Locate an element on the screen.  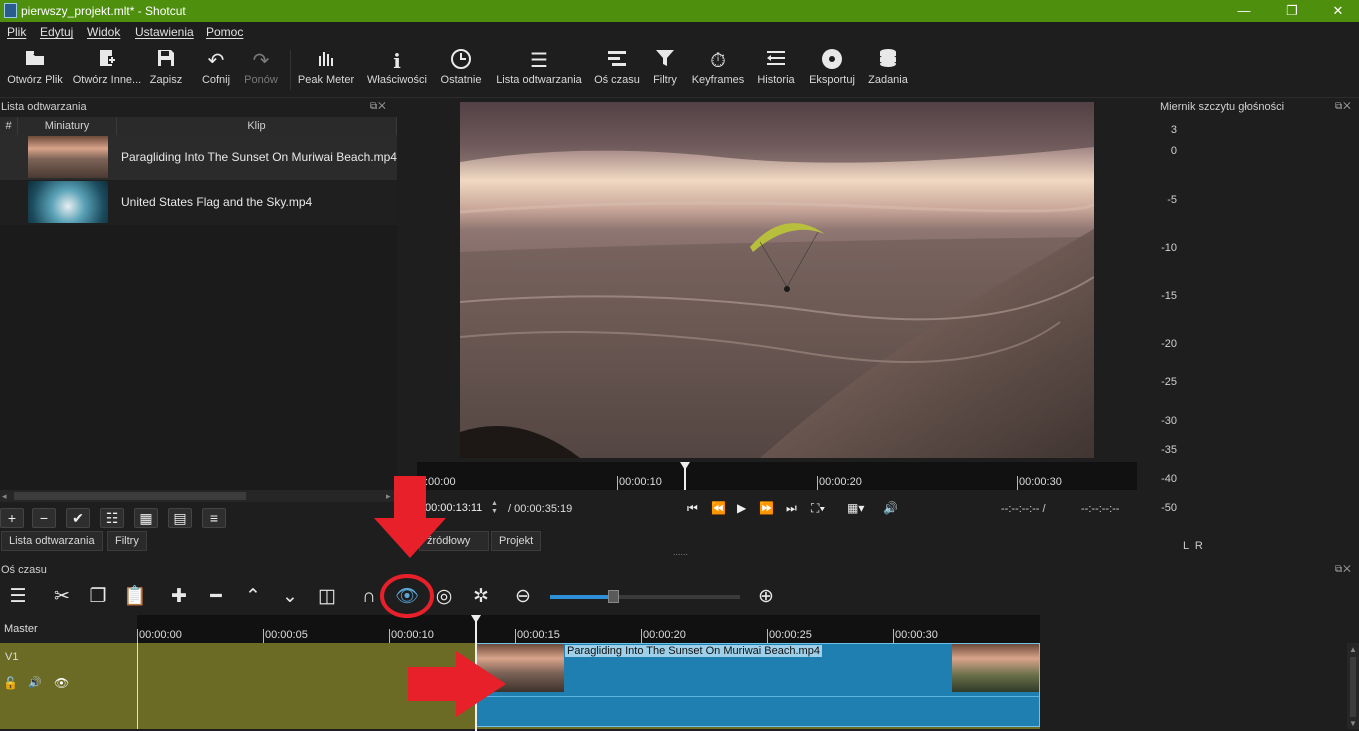
open-file-button: Otwórz Plik is located at coordinates (35, 71).